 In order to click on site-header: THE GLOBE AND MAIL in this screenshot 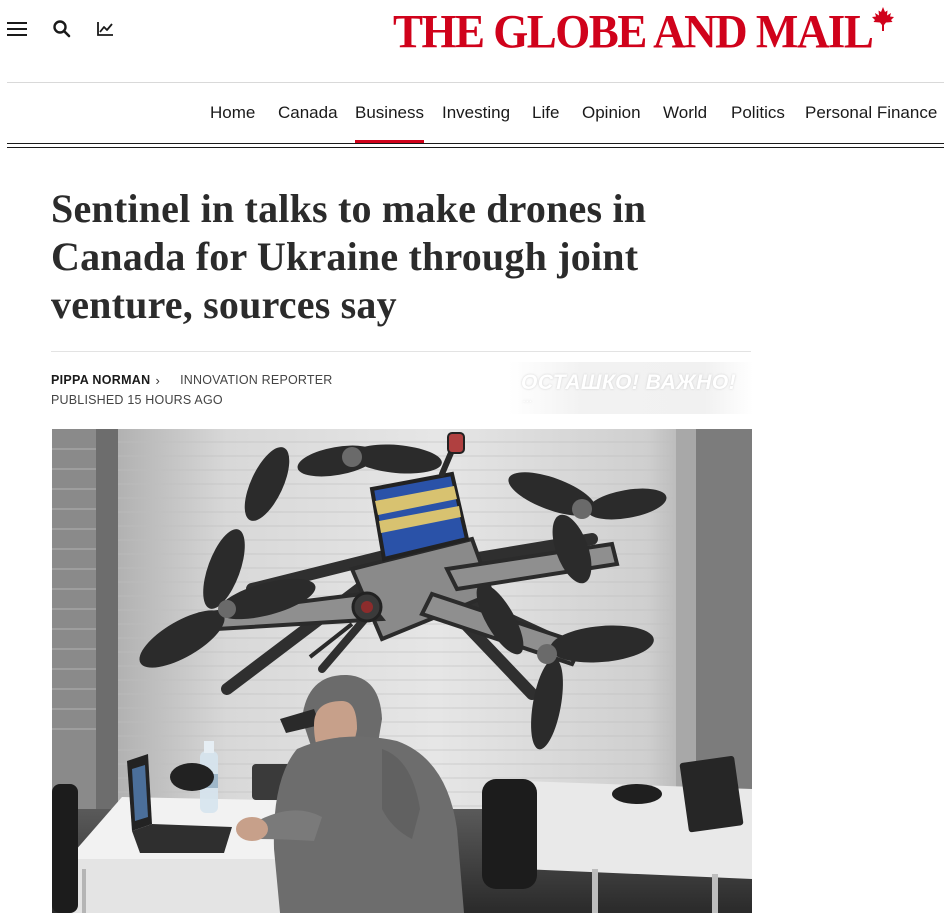, I will do `click(472, 41)`.